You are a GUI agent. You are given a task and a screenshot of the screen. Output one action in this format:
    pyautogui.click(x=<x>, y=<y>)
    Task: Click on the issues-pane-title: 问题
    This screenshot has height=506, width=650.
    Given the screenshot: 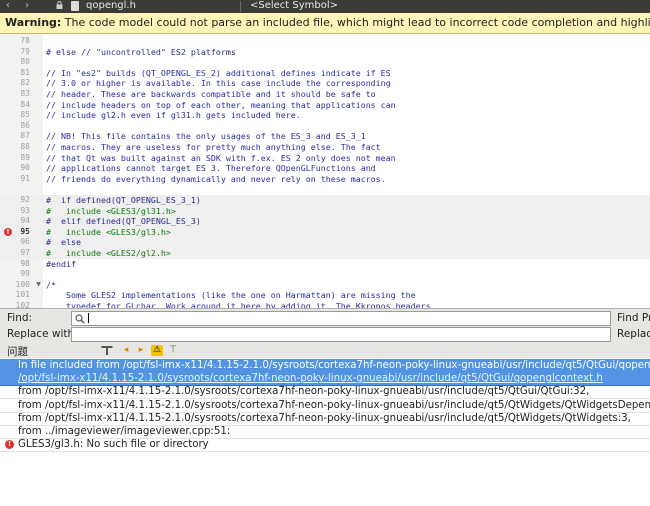 What is the action you would take?
    pyautogui.click(x=17, y=352)
    